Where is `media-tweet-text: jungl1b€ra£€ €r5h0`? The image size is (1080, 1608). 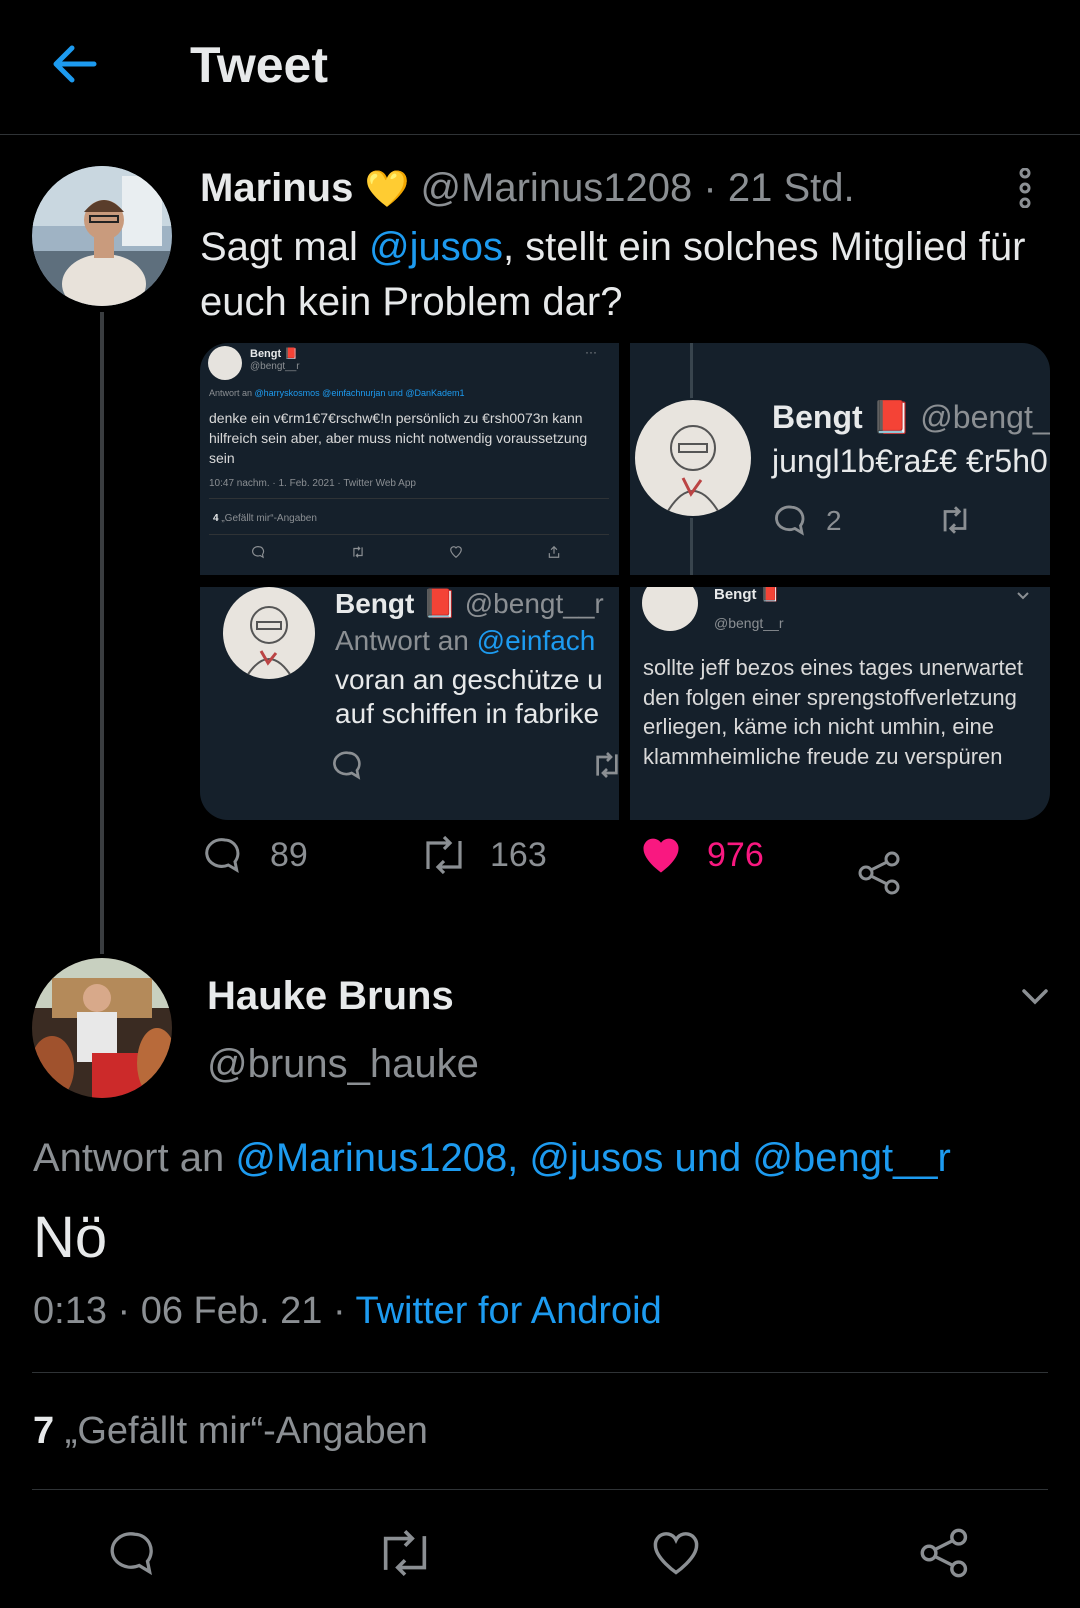 media-tweet-text: jungl1b€ra£€ €r5h0 is located at coordinates (910, 461).